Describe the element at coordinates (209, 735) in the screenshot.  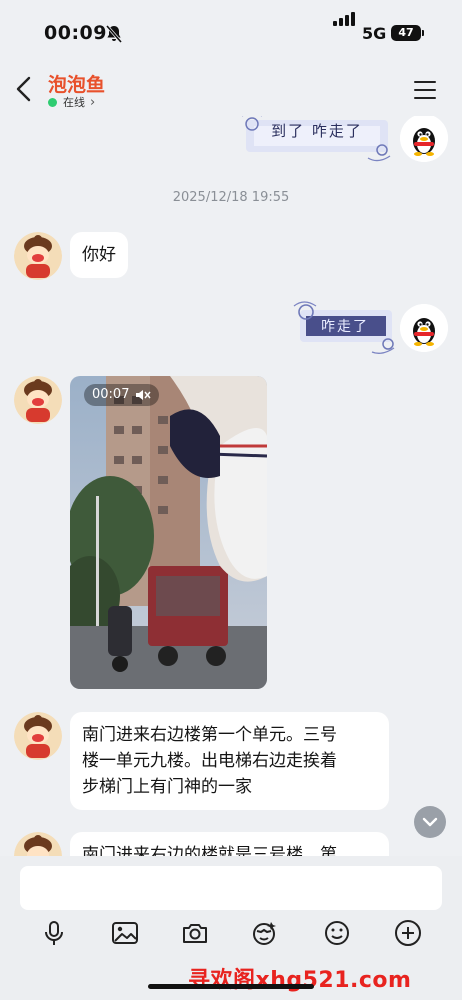
I see `message-text-line: 南门进来右边楼第一个单元。三号` at that location.